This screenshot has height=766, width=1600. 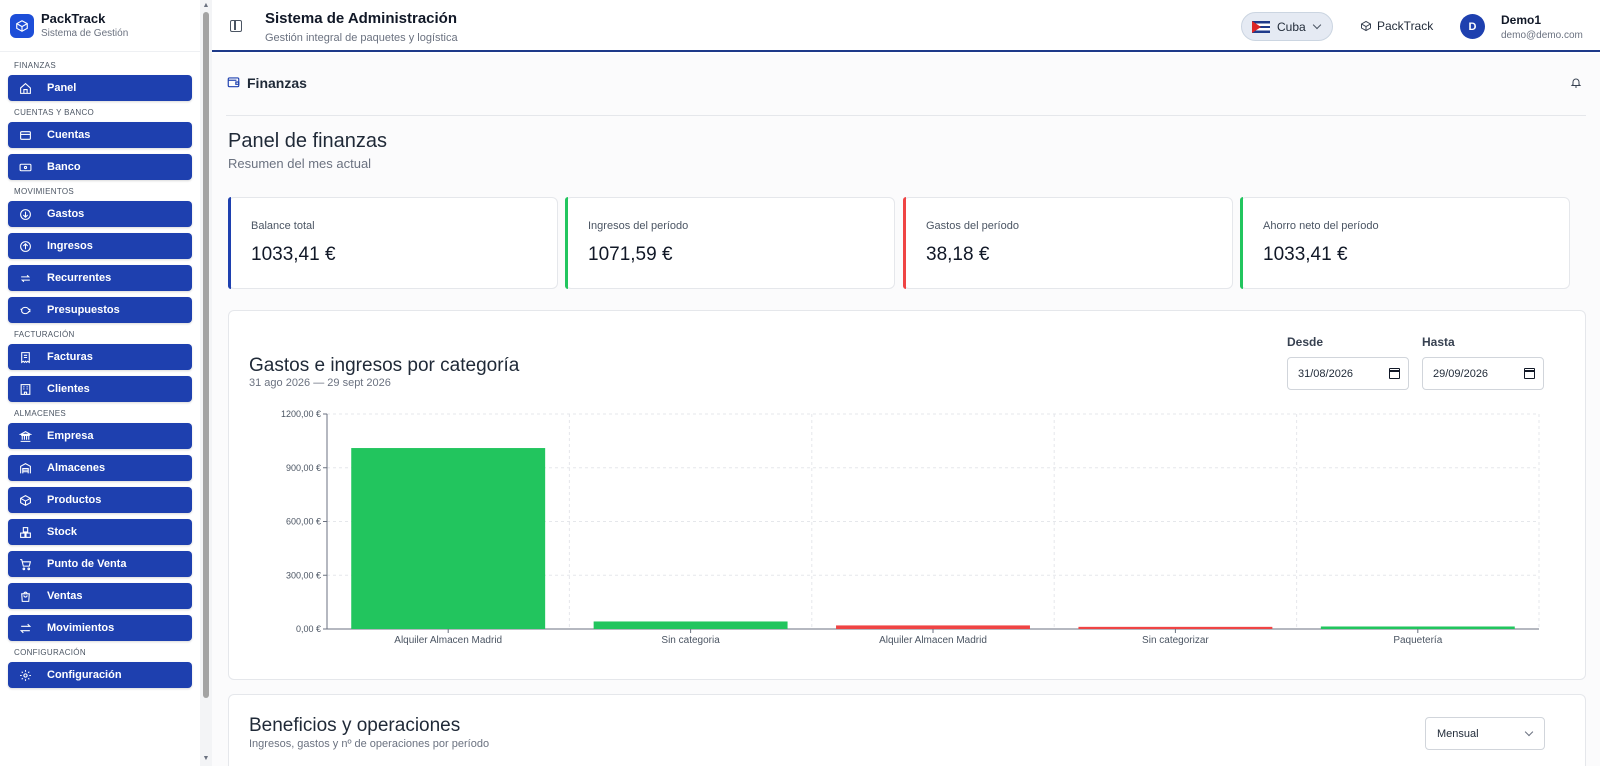 What do you see at coordinates (100, 214) in the screenshot?
I see `sidebar-item-gastos: Gastos` at bounding box center [100, 214].